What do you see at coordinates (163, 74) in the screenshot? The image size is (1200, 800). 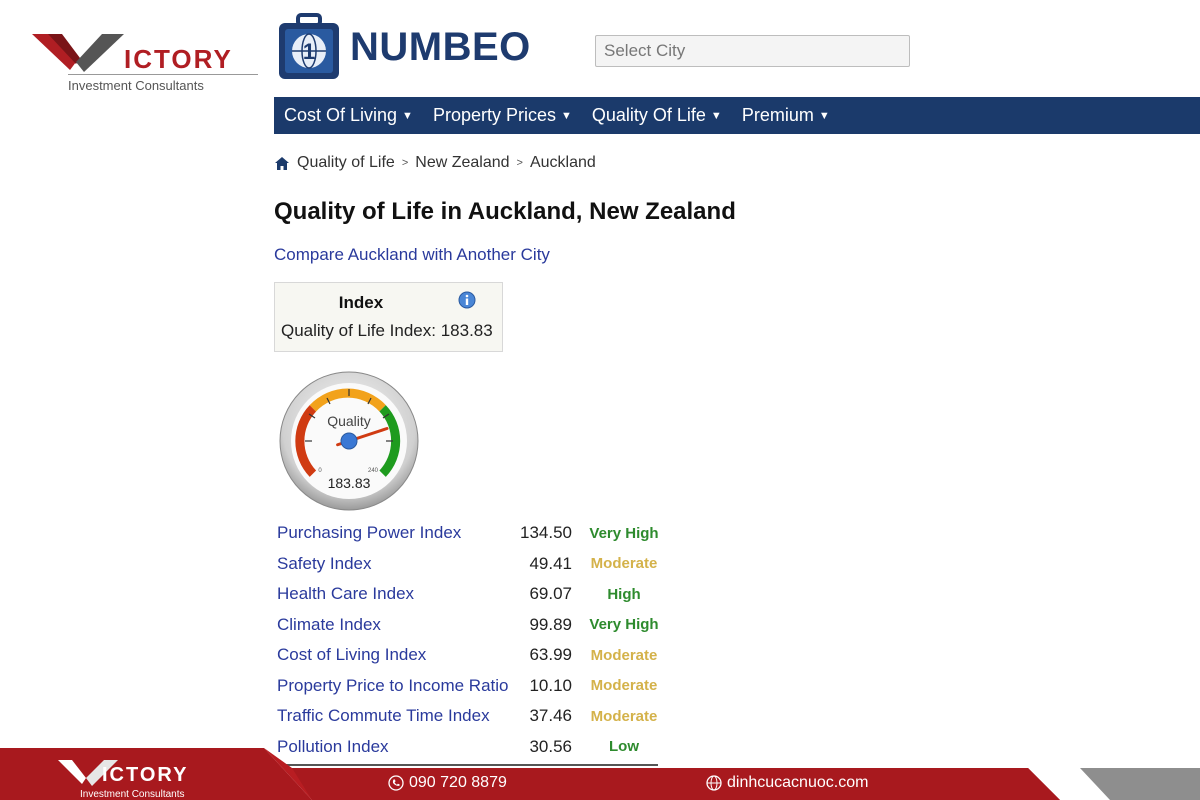 I see `victory-rule` at bounding box center [163, 74].